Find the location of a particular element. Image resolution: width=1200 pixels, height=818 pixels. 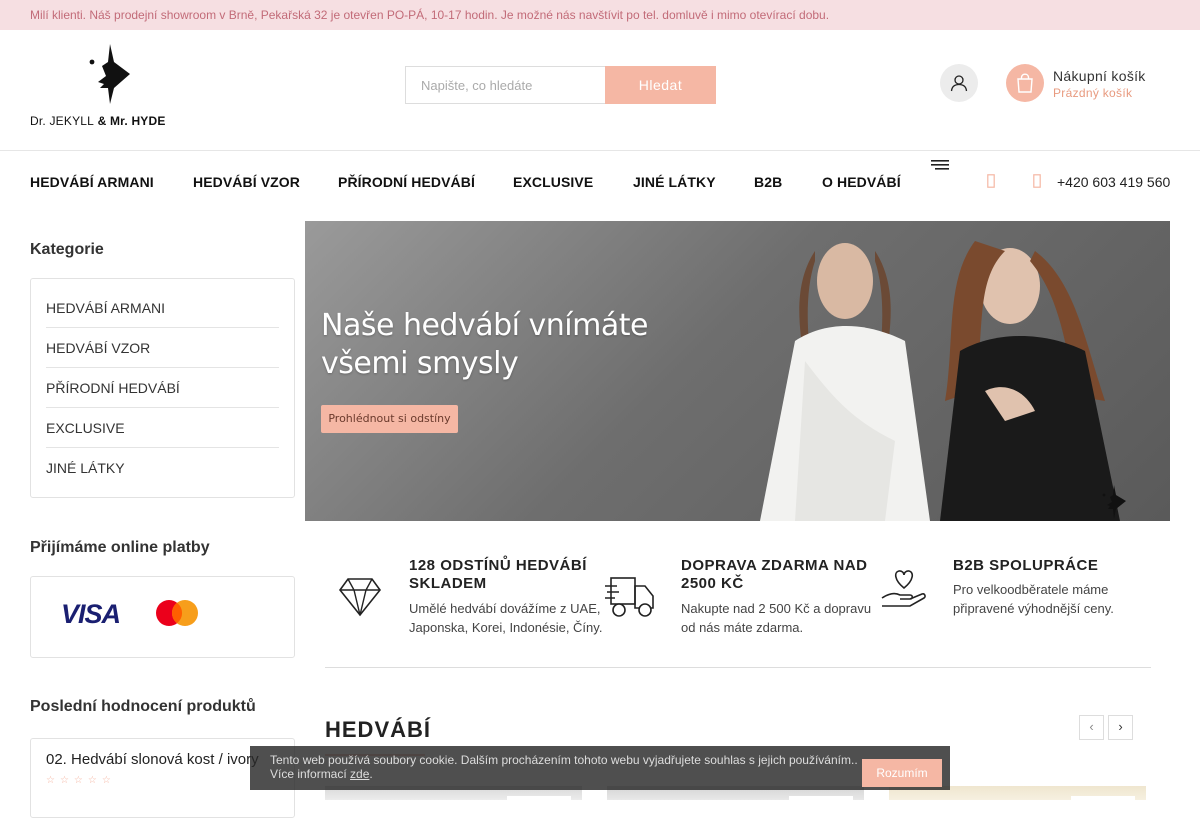

visa-logo: VISA is located at coordinates (91, 614).